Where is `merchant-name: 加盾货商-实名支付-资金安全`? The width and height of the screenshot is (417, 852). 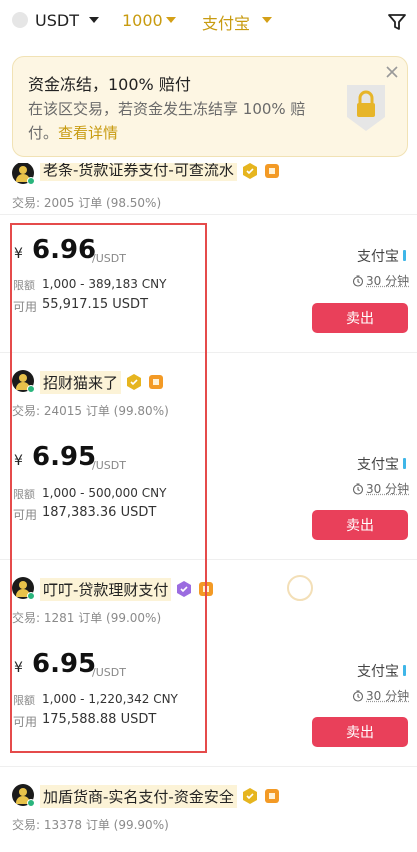
merchant-name: 加盾货商-实名支付-资金安全 is located at coordinates (138, 796).